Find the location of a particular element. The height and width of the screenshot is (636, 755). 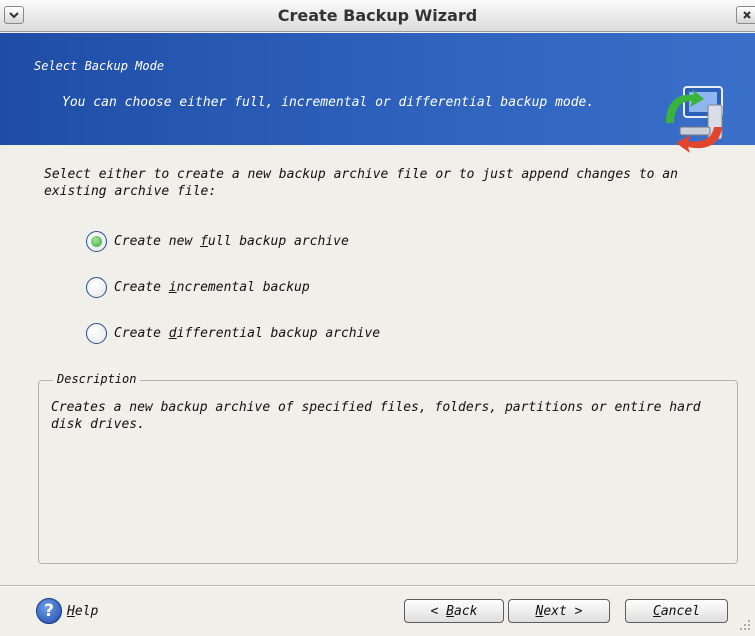

radio-label: Create incremental backup is located at coordinates (212, 287).